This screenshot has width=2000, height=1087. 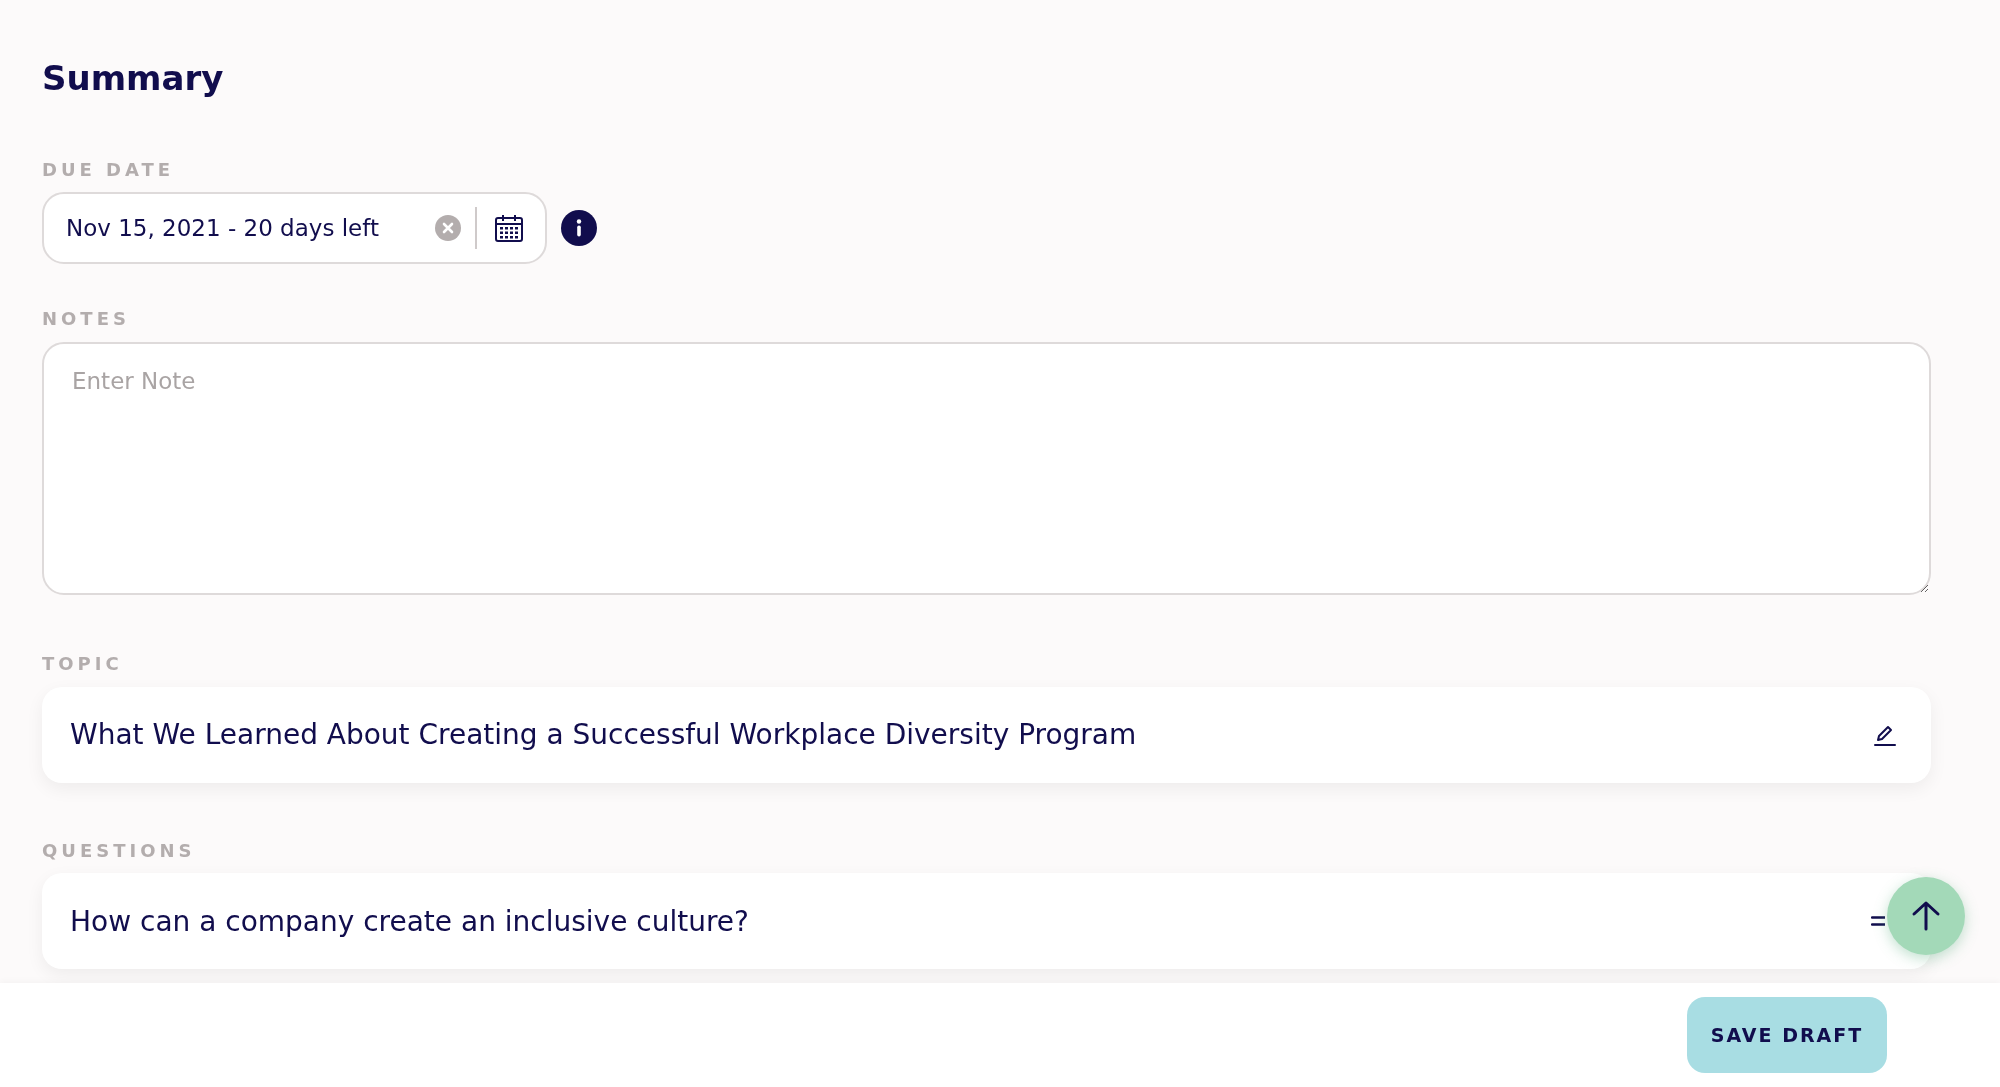 I want to click on info-icon, so click(x=579, y=228).